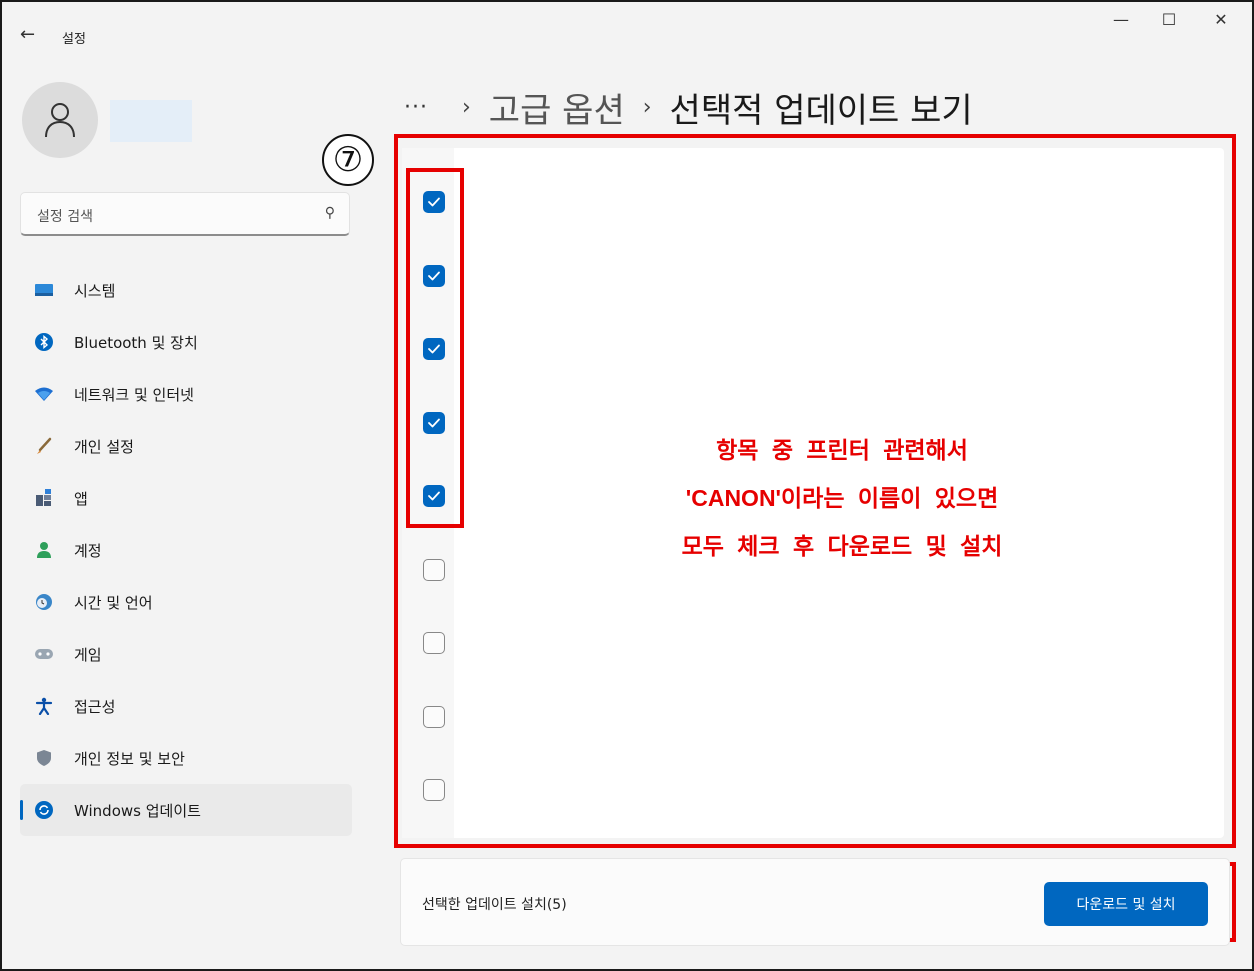  Describe the element at coordinates (186, 706) in the screenshot. I see `sidebar-item-accessibility: 접근성` at that location.